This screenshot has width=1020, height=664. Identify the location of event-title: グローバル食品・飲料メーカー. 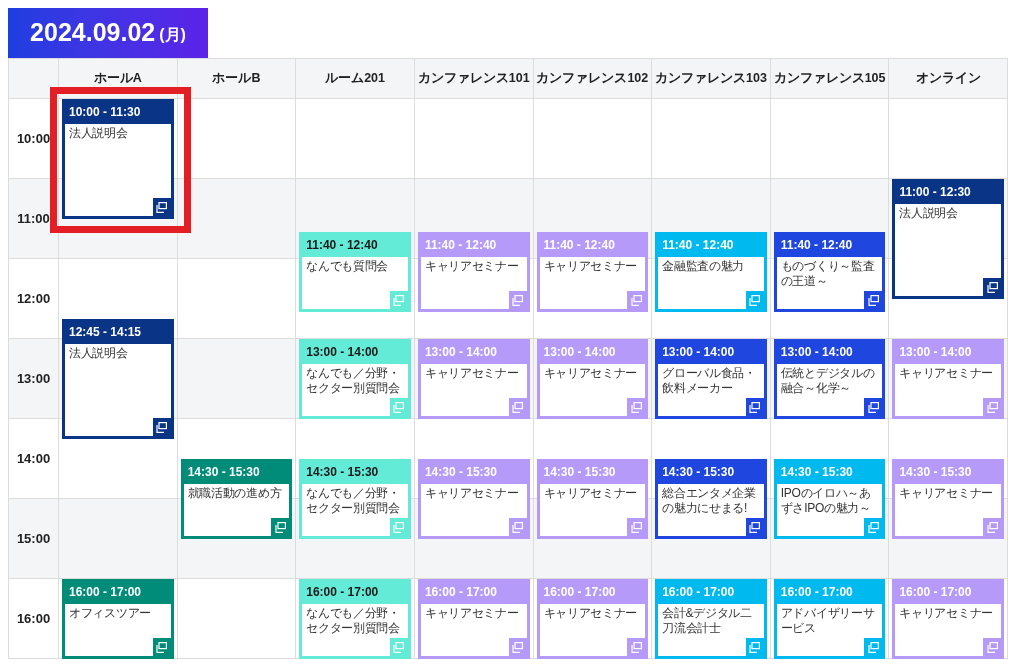
(709, 381).